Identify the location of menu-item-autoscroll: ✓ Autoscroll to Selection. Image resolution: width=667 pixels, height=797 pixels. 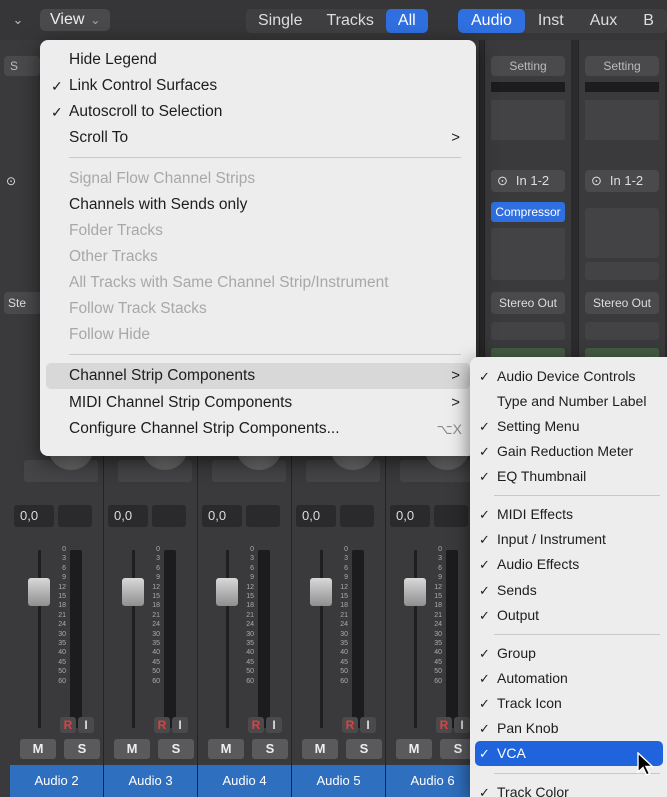
(258, 112).